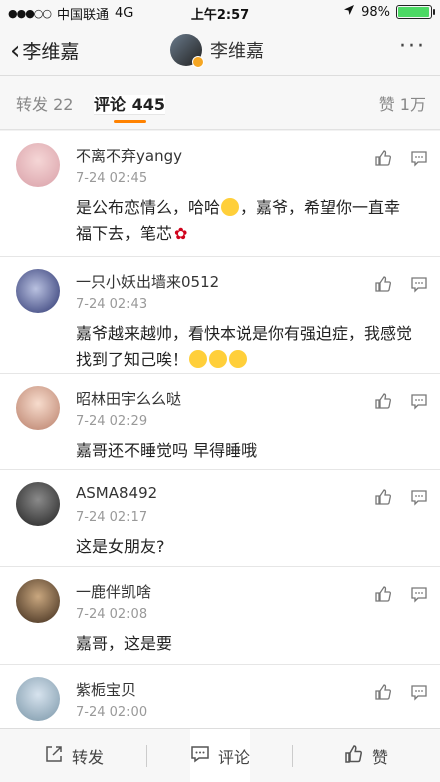  I want to click on battery-icon, so click(415, 12).